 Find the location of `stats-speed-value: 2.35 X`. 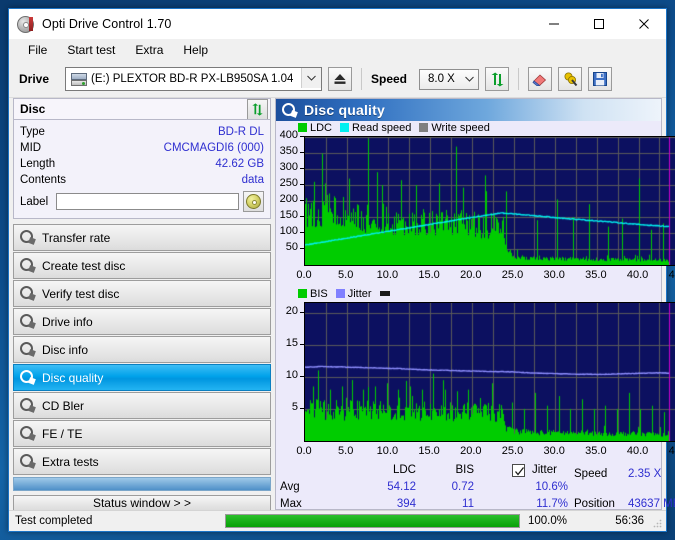

stats-speed-value: 2.35 X is located at coordinates (645, 474).